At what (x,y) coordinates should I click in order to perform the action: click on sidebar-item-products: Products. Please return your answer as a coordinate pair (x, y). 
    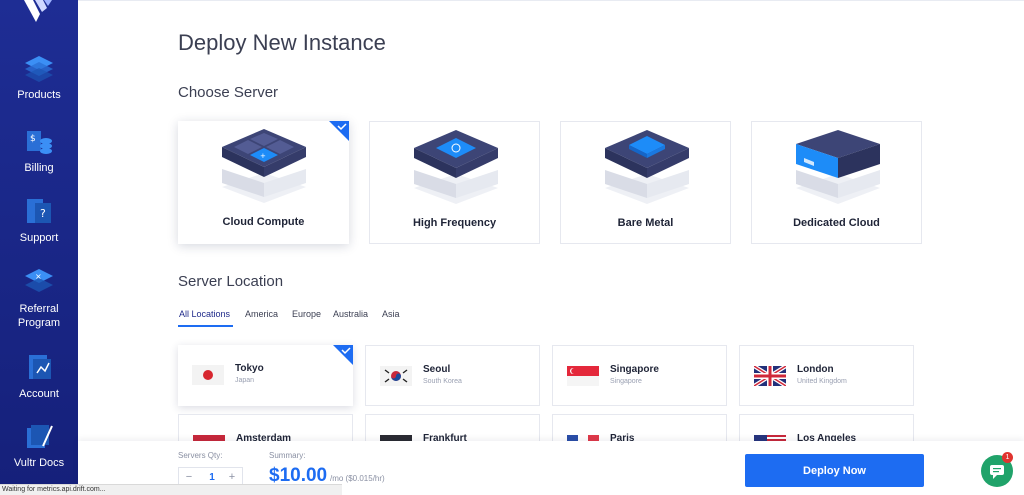
    Looking at the image, I should click on (39, 77).